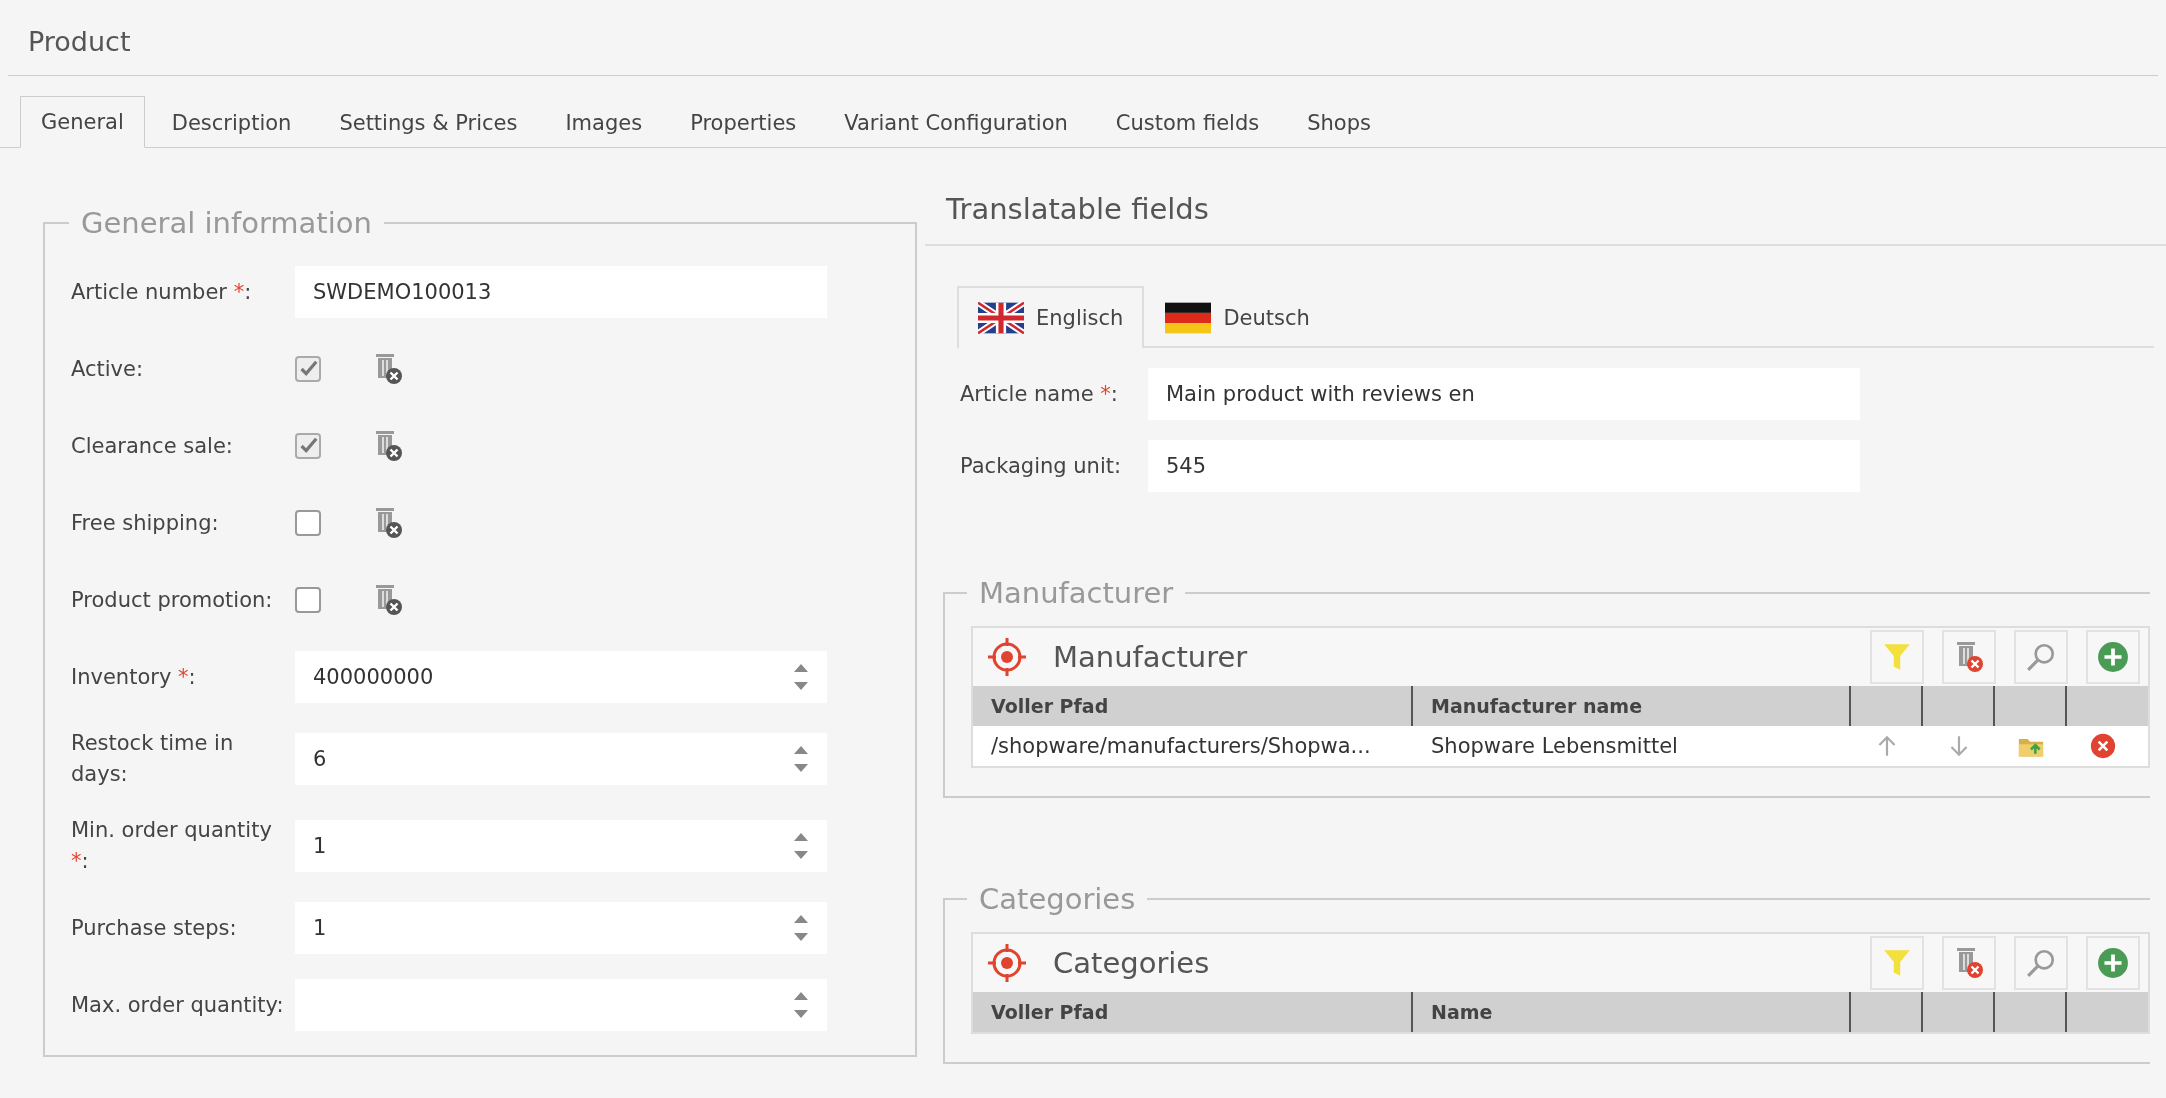 The height and width of the screenshot is (1098, 2166). What do you see at coordinates (134, 677) in the screenshot?
I see `field-label: Inventory *:` at bounding box center [134, 677].